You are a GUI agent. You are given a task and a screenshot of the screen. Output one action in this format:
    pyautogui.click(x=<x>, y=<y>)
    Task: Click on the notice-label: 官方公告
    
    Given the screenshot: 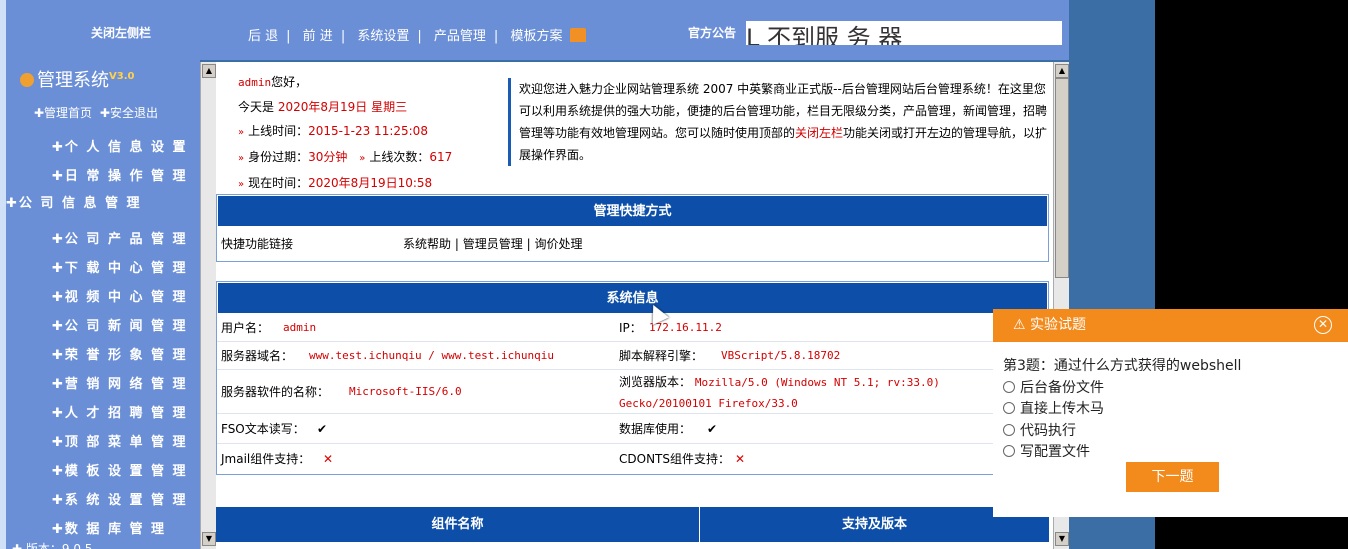 What is the action you would take?
    pyautogui.click(x=712, y=33)
    